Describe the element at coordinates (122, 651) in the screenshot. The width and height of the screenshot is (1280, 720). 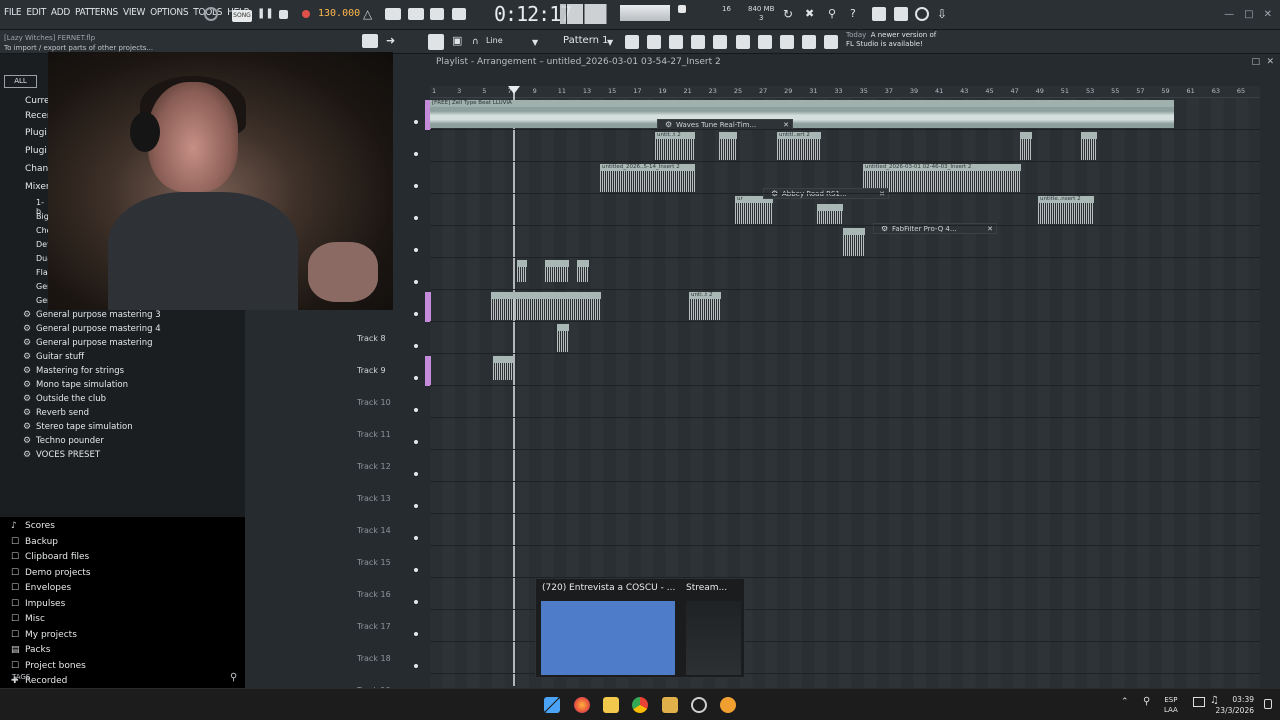
I see `browser-folder: ▤ Packs` at that location.